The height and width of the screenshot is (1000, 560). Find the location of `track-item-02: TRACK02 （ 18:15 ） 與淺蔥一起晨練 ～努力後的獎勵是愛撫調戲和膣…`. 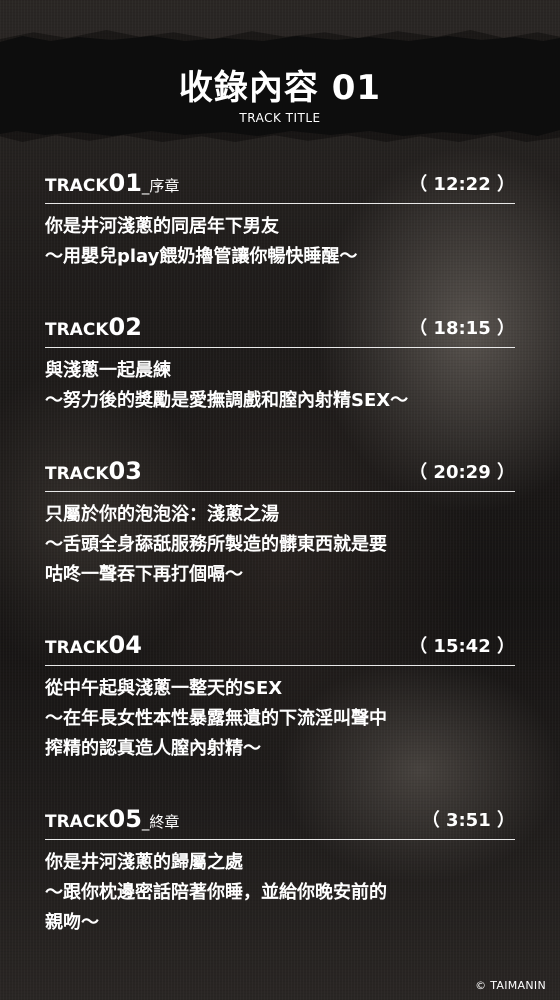

track-item-02: TRACK02 （ 18:15 ） 與淺蔥一起晨練 ～努力後的獎勵是愛撫調戲和膣… is located at coordinates (280, 364).